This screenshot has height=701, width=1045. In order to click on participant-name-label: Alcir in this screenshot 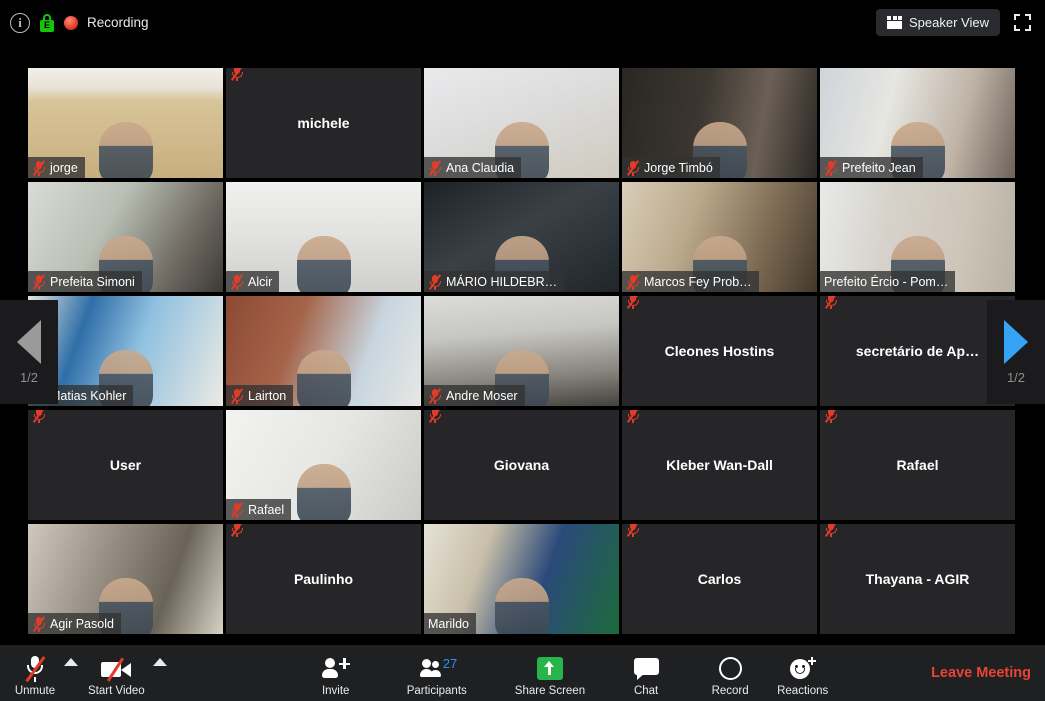, I will do `click(260, 281)`.